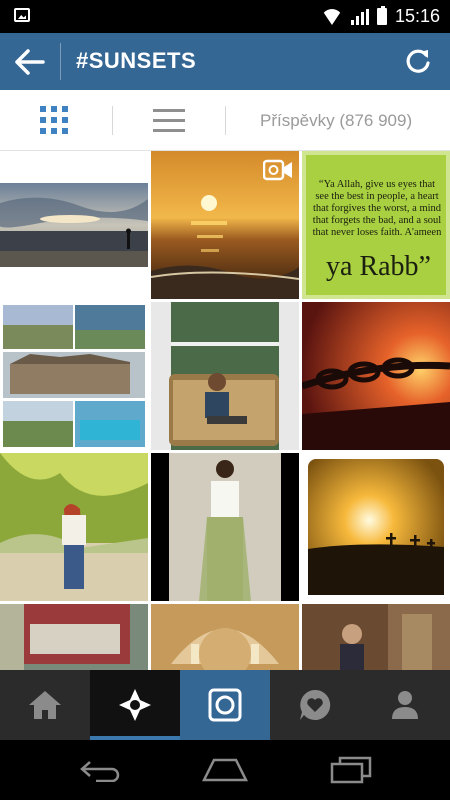 The image size is (450, 800). Describe the element at coordinates (225, 637) in the screenshot. I see `photo-church-dome` at that location.